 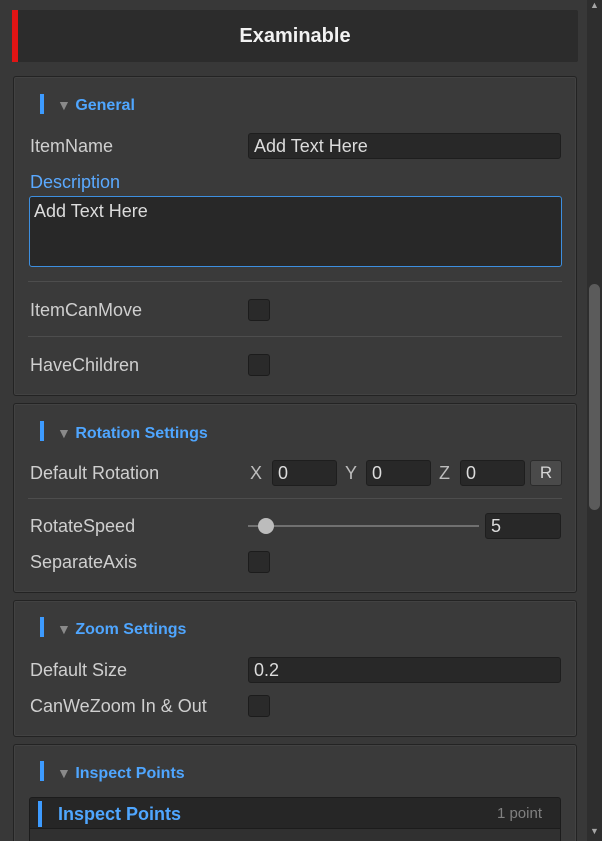 What do you see at coordinates (295, 835) in the screenshot?
I see `inspect-points-list-body` at bounding box center [295, 835].